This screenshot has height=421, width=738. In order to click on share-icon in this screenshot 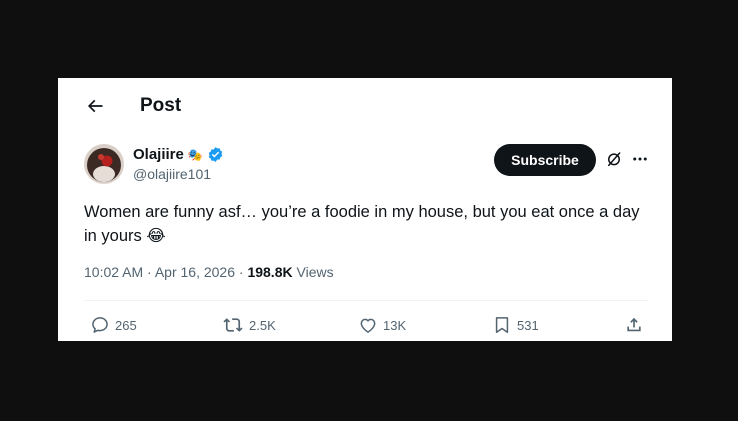, I will do `click(634, 324)`.